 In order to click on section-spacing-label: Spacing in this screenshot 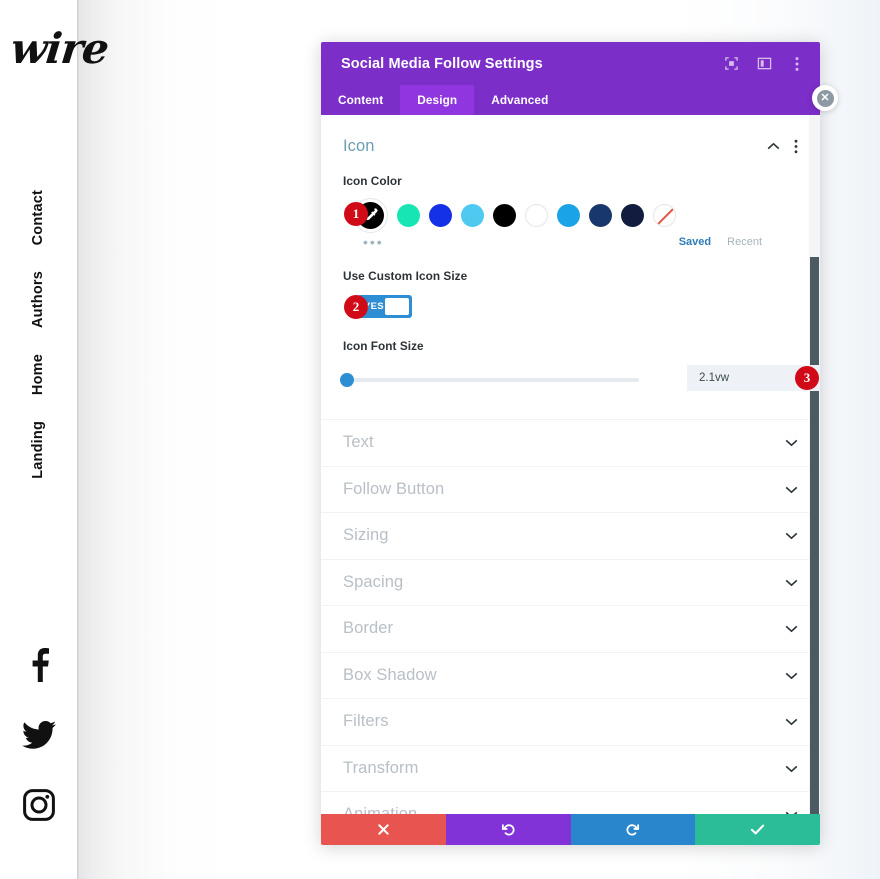, I will do `click(373, 581)`.